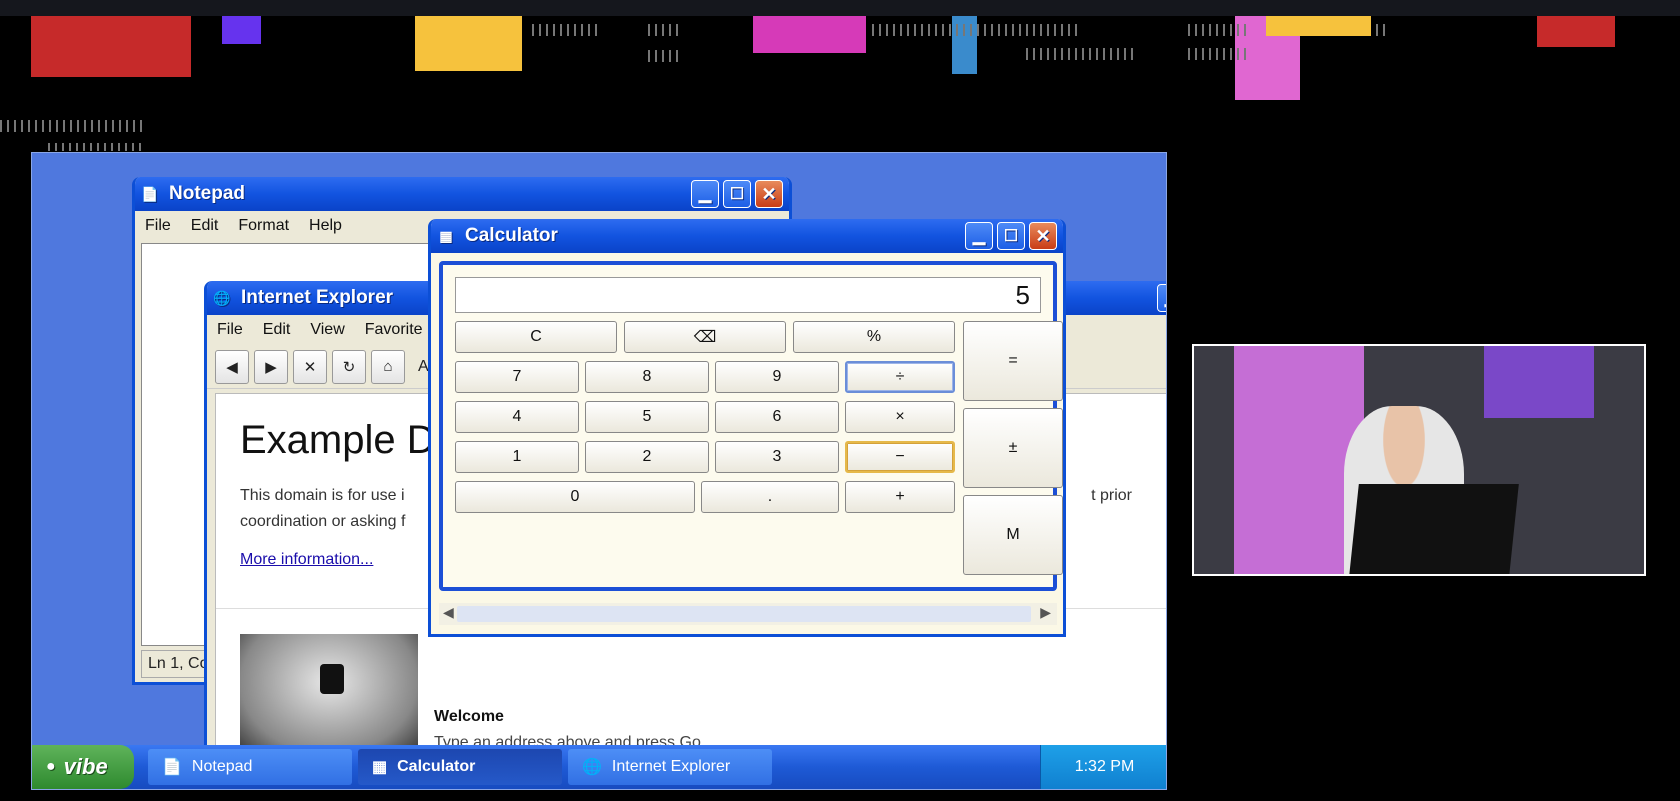 The width and height of the screenshot is (1680, 801). I want to click on menu-favorites: Favorite, so click(394, 330).